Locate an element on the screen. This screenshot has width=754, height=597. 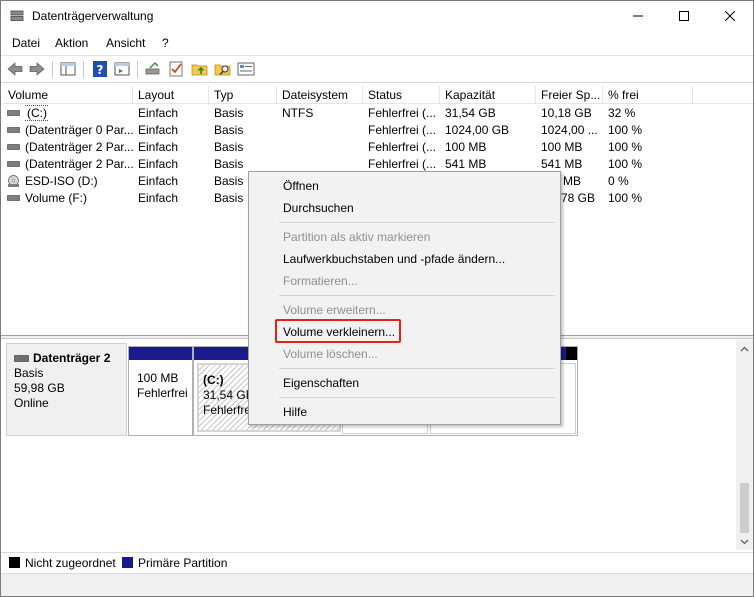
freier-speicher-cell: 78 GB is located at coordinates (578, 198).